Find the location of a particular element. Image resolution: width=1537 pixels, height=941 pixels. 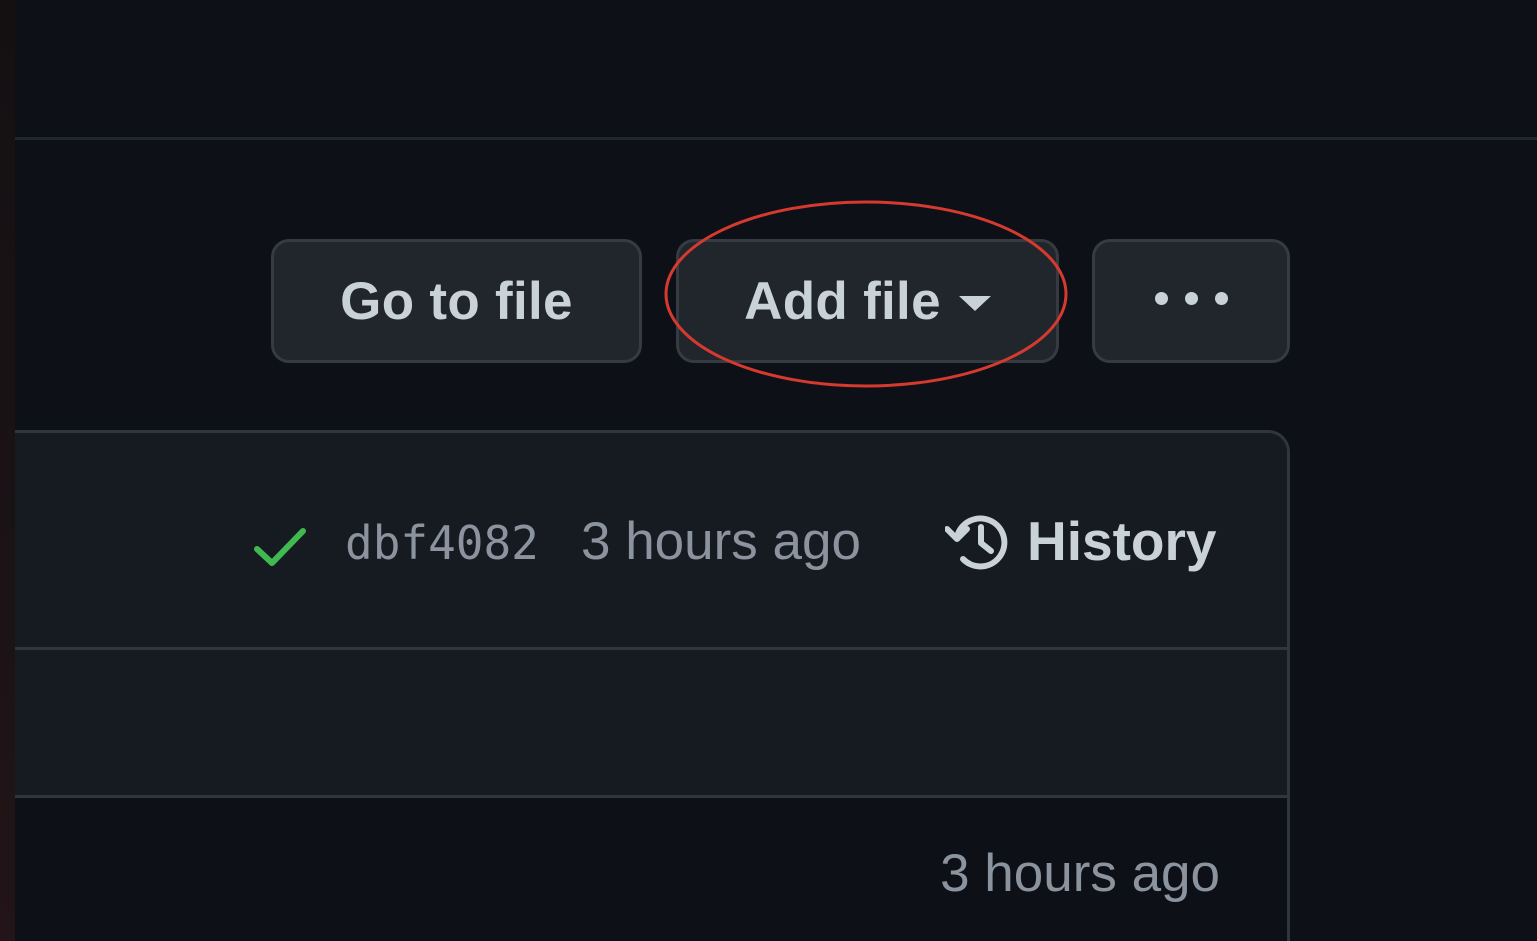

history-icon is located at coordinates (976, 542).